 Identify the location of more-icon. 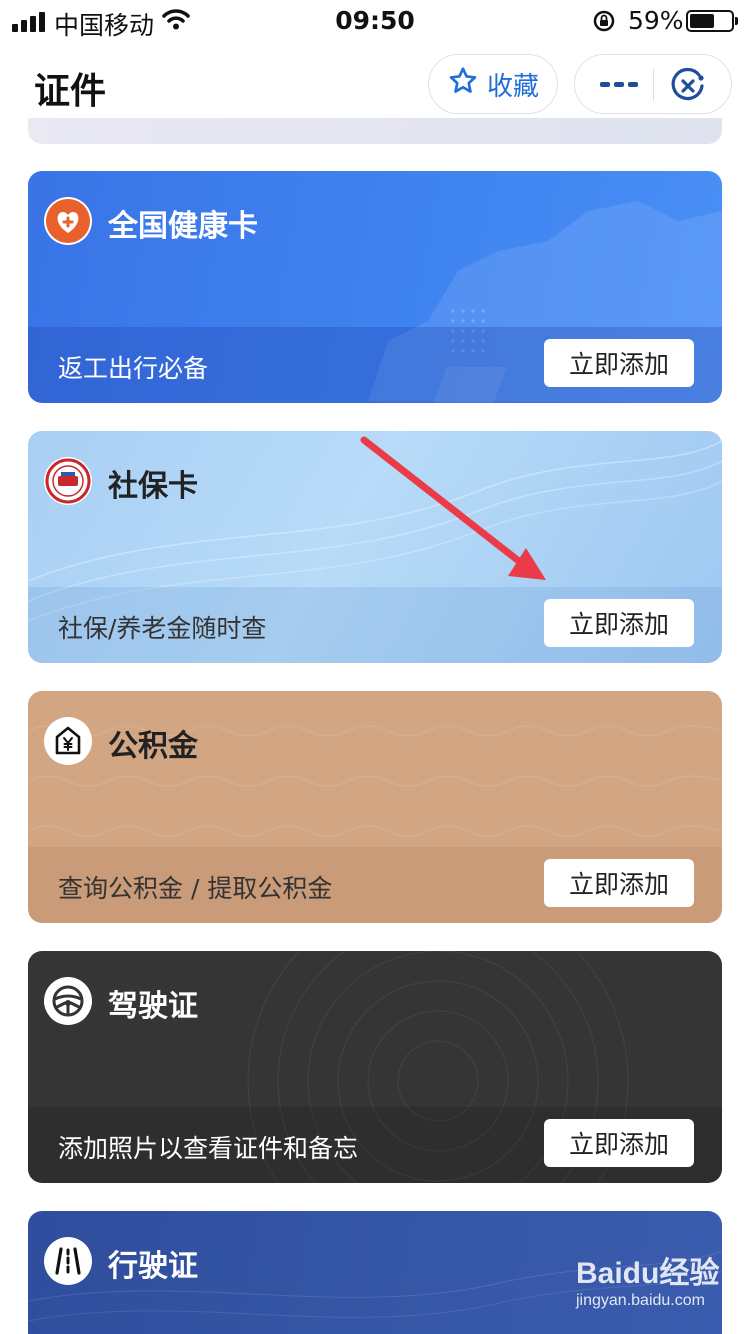
(619, 85).